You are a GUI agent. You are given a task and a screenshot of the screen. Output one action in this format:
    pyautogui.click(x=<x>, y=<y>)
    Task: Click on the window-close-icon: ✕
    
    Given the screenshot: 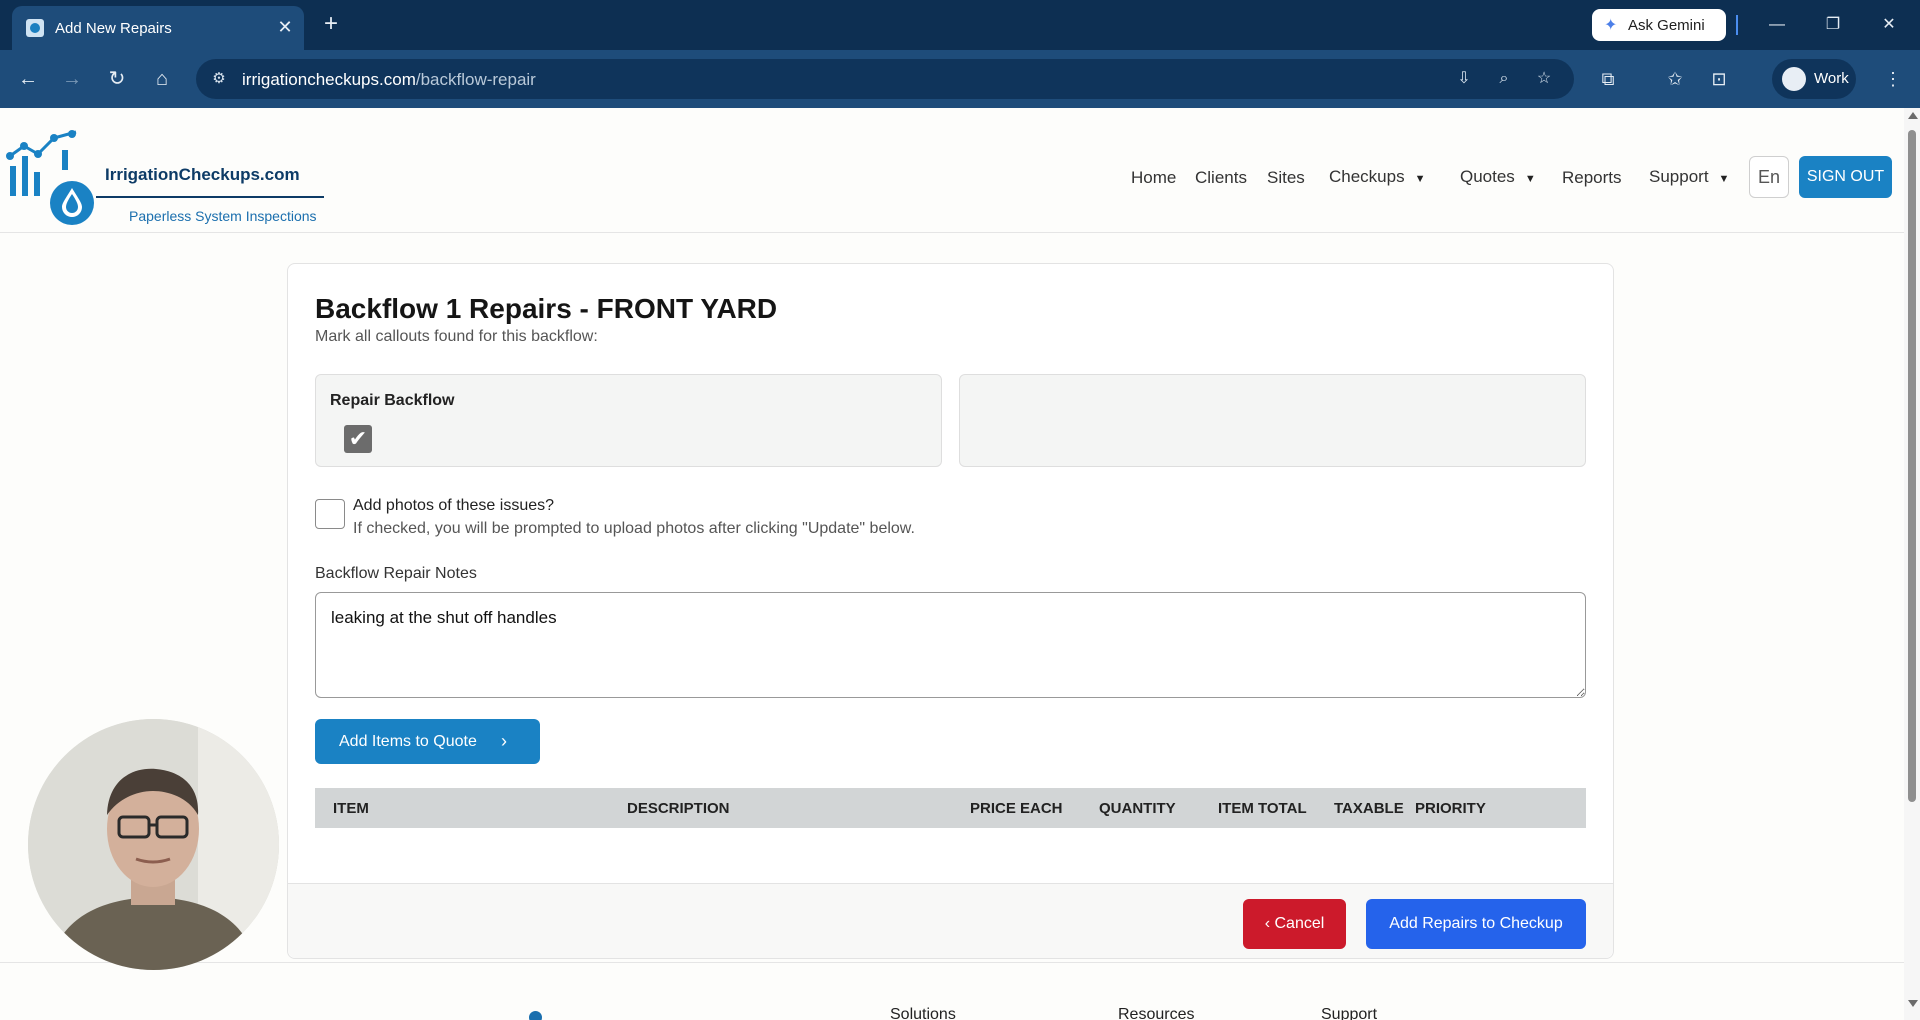 What is the action you would take?
    pyautogui.click(x=1889, y=25)
    